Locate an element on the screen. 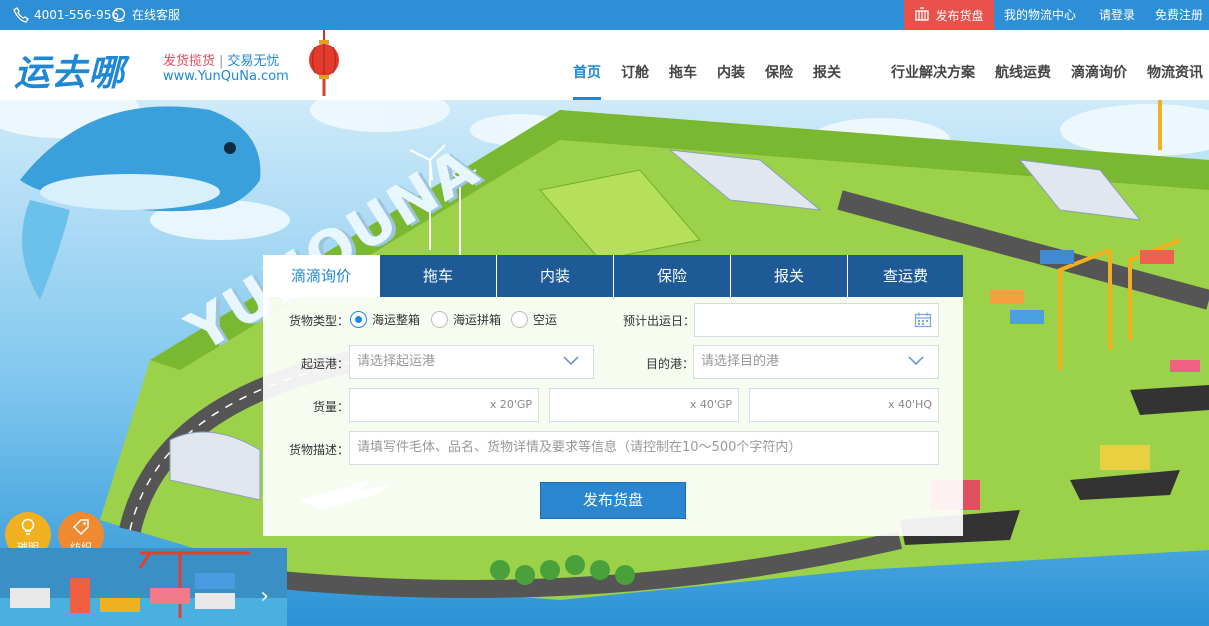  tab-freight-lookup: 查运费 is located at coordinates (905, 276).